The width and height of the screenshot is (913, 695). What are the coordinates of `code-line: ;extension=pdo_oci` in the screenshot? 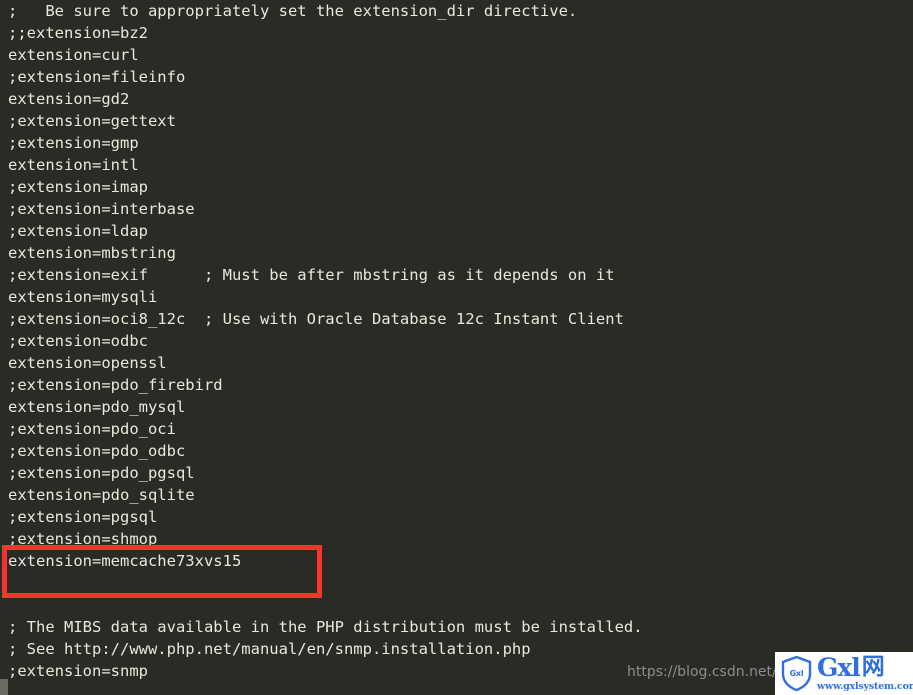 It's located at (92, 429).